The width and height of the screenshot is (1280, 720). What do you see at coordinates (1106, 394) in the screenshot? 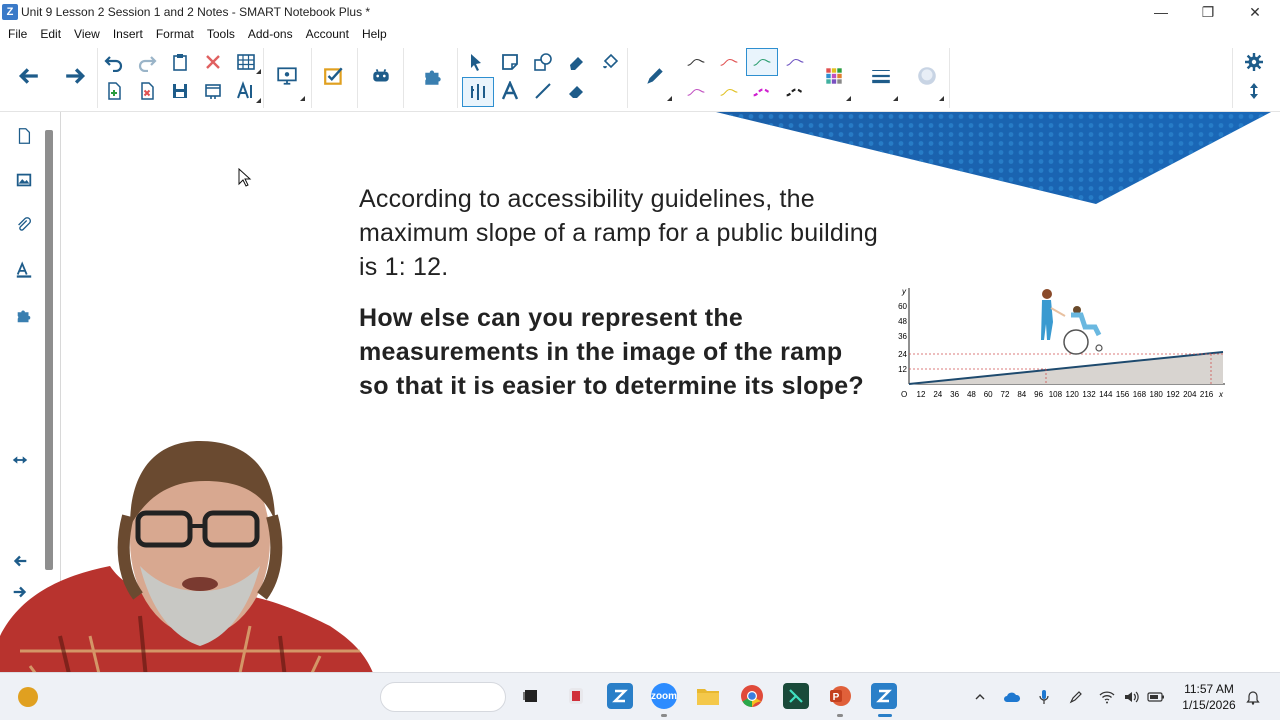
I see `x-tick-label: 144` at bounding box center [1106, 394].